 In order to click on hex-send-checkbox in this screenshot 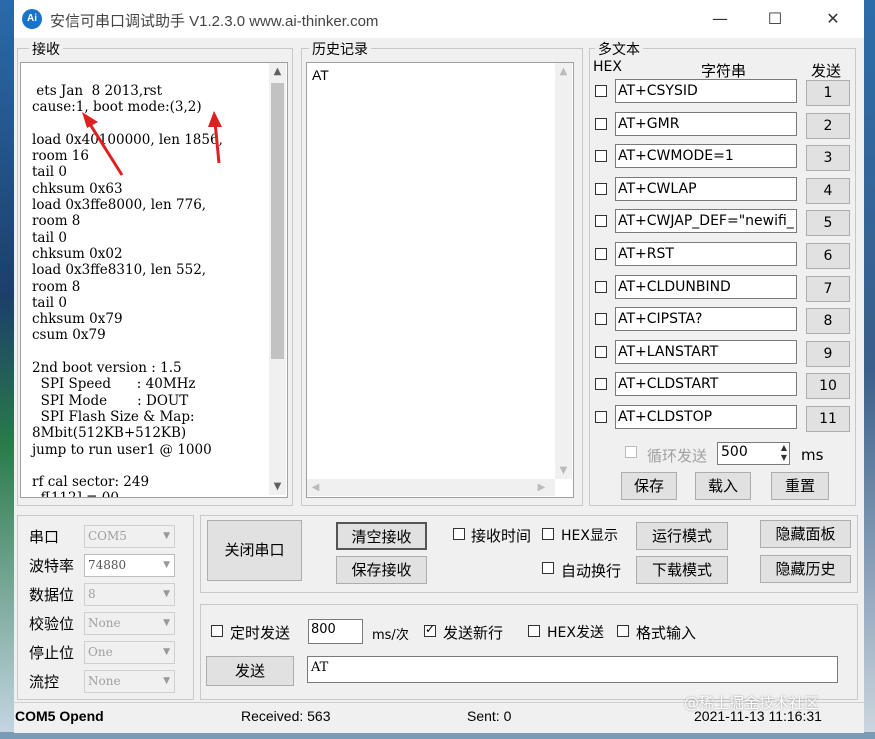, I will do `click(534, 631)`.